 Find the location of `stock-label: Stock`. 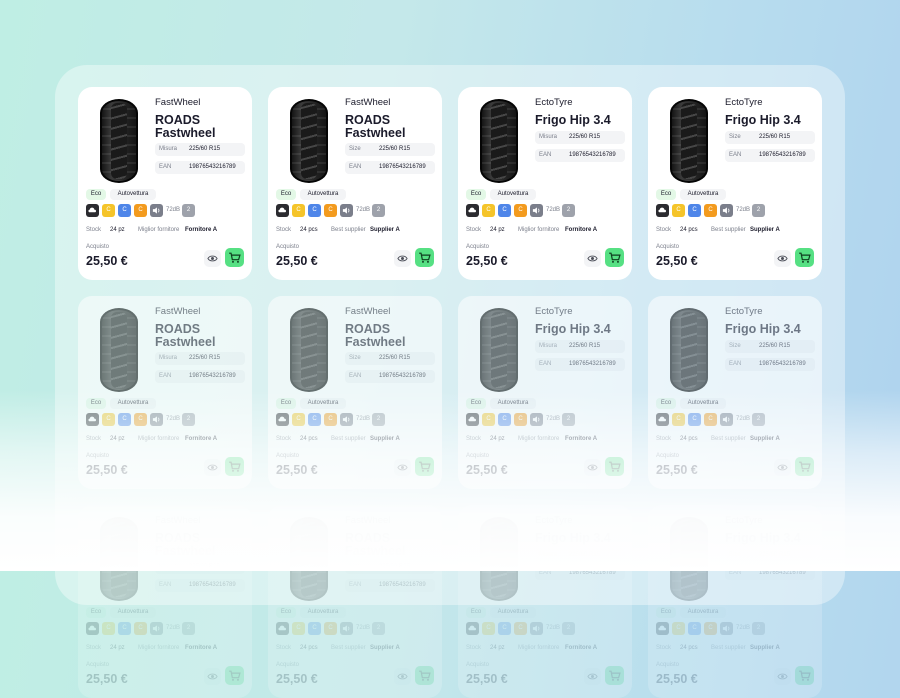

stock-label: Stock is located at coordinates (284, 230).